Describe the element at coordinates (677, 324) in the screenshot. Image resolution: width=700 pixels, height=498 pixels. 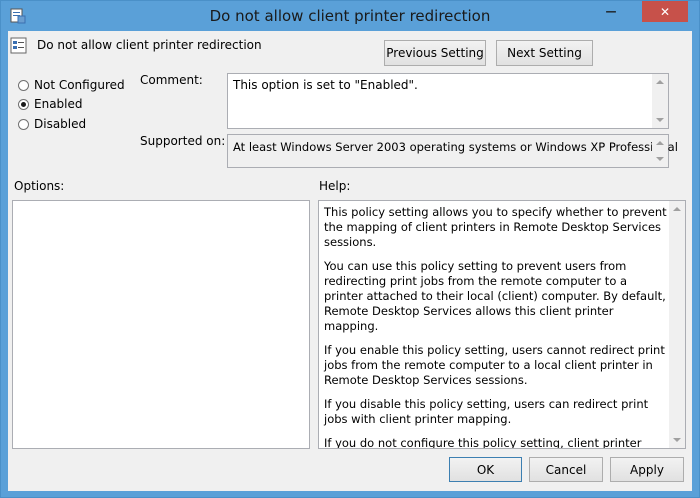
I see `help-scrollbar` at that location.